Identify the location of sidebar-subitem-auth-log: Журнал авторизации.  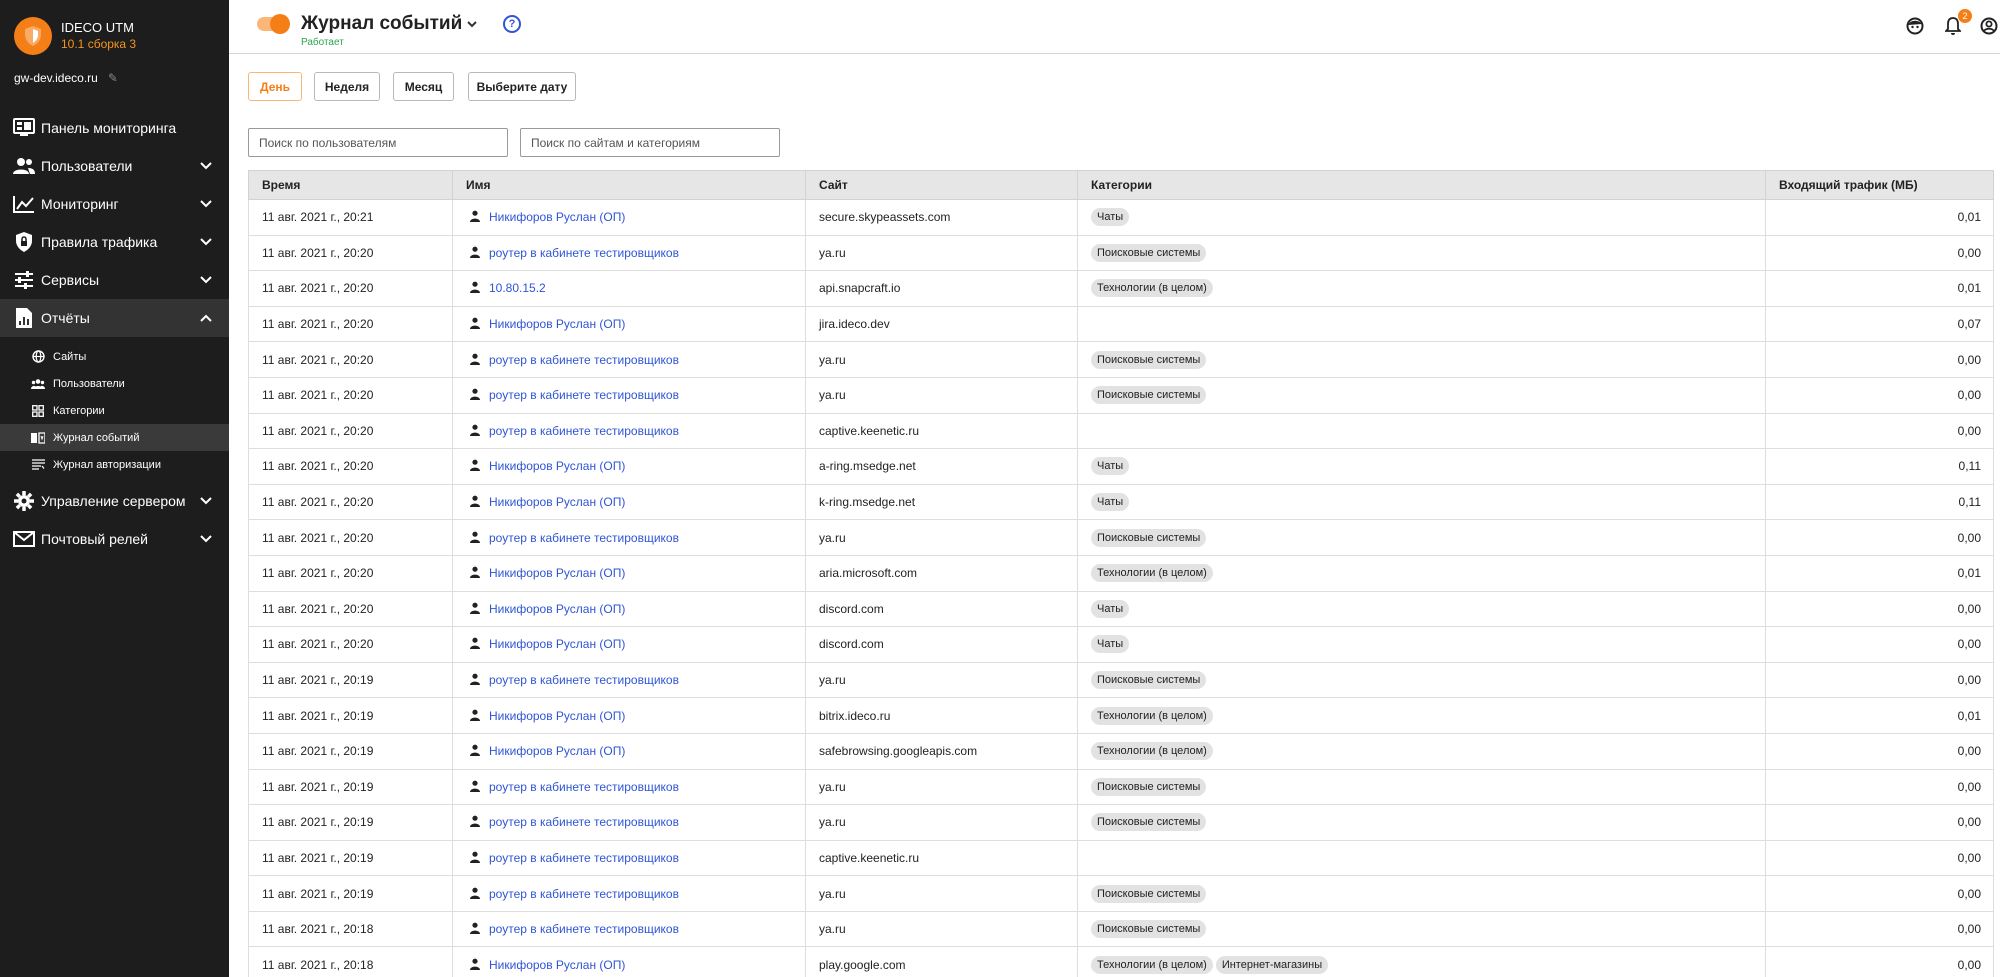
(114, 464).